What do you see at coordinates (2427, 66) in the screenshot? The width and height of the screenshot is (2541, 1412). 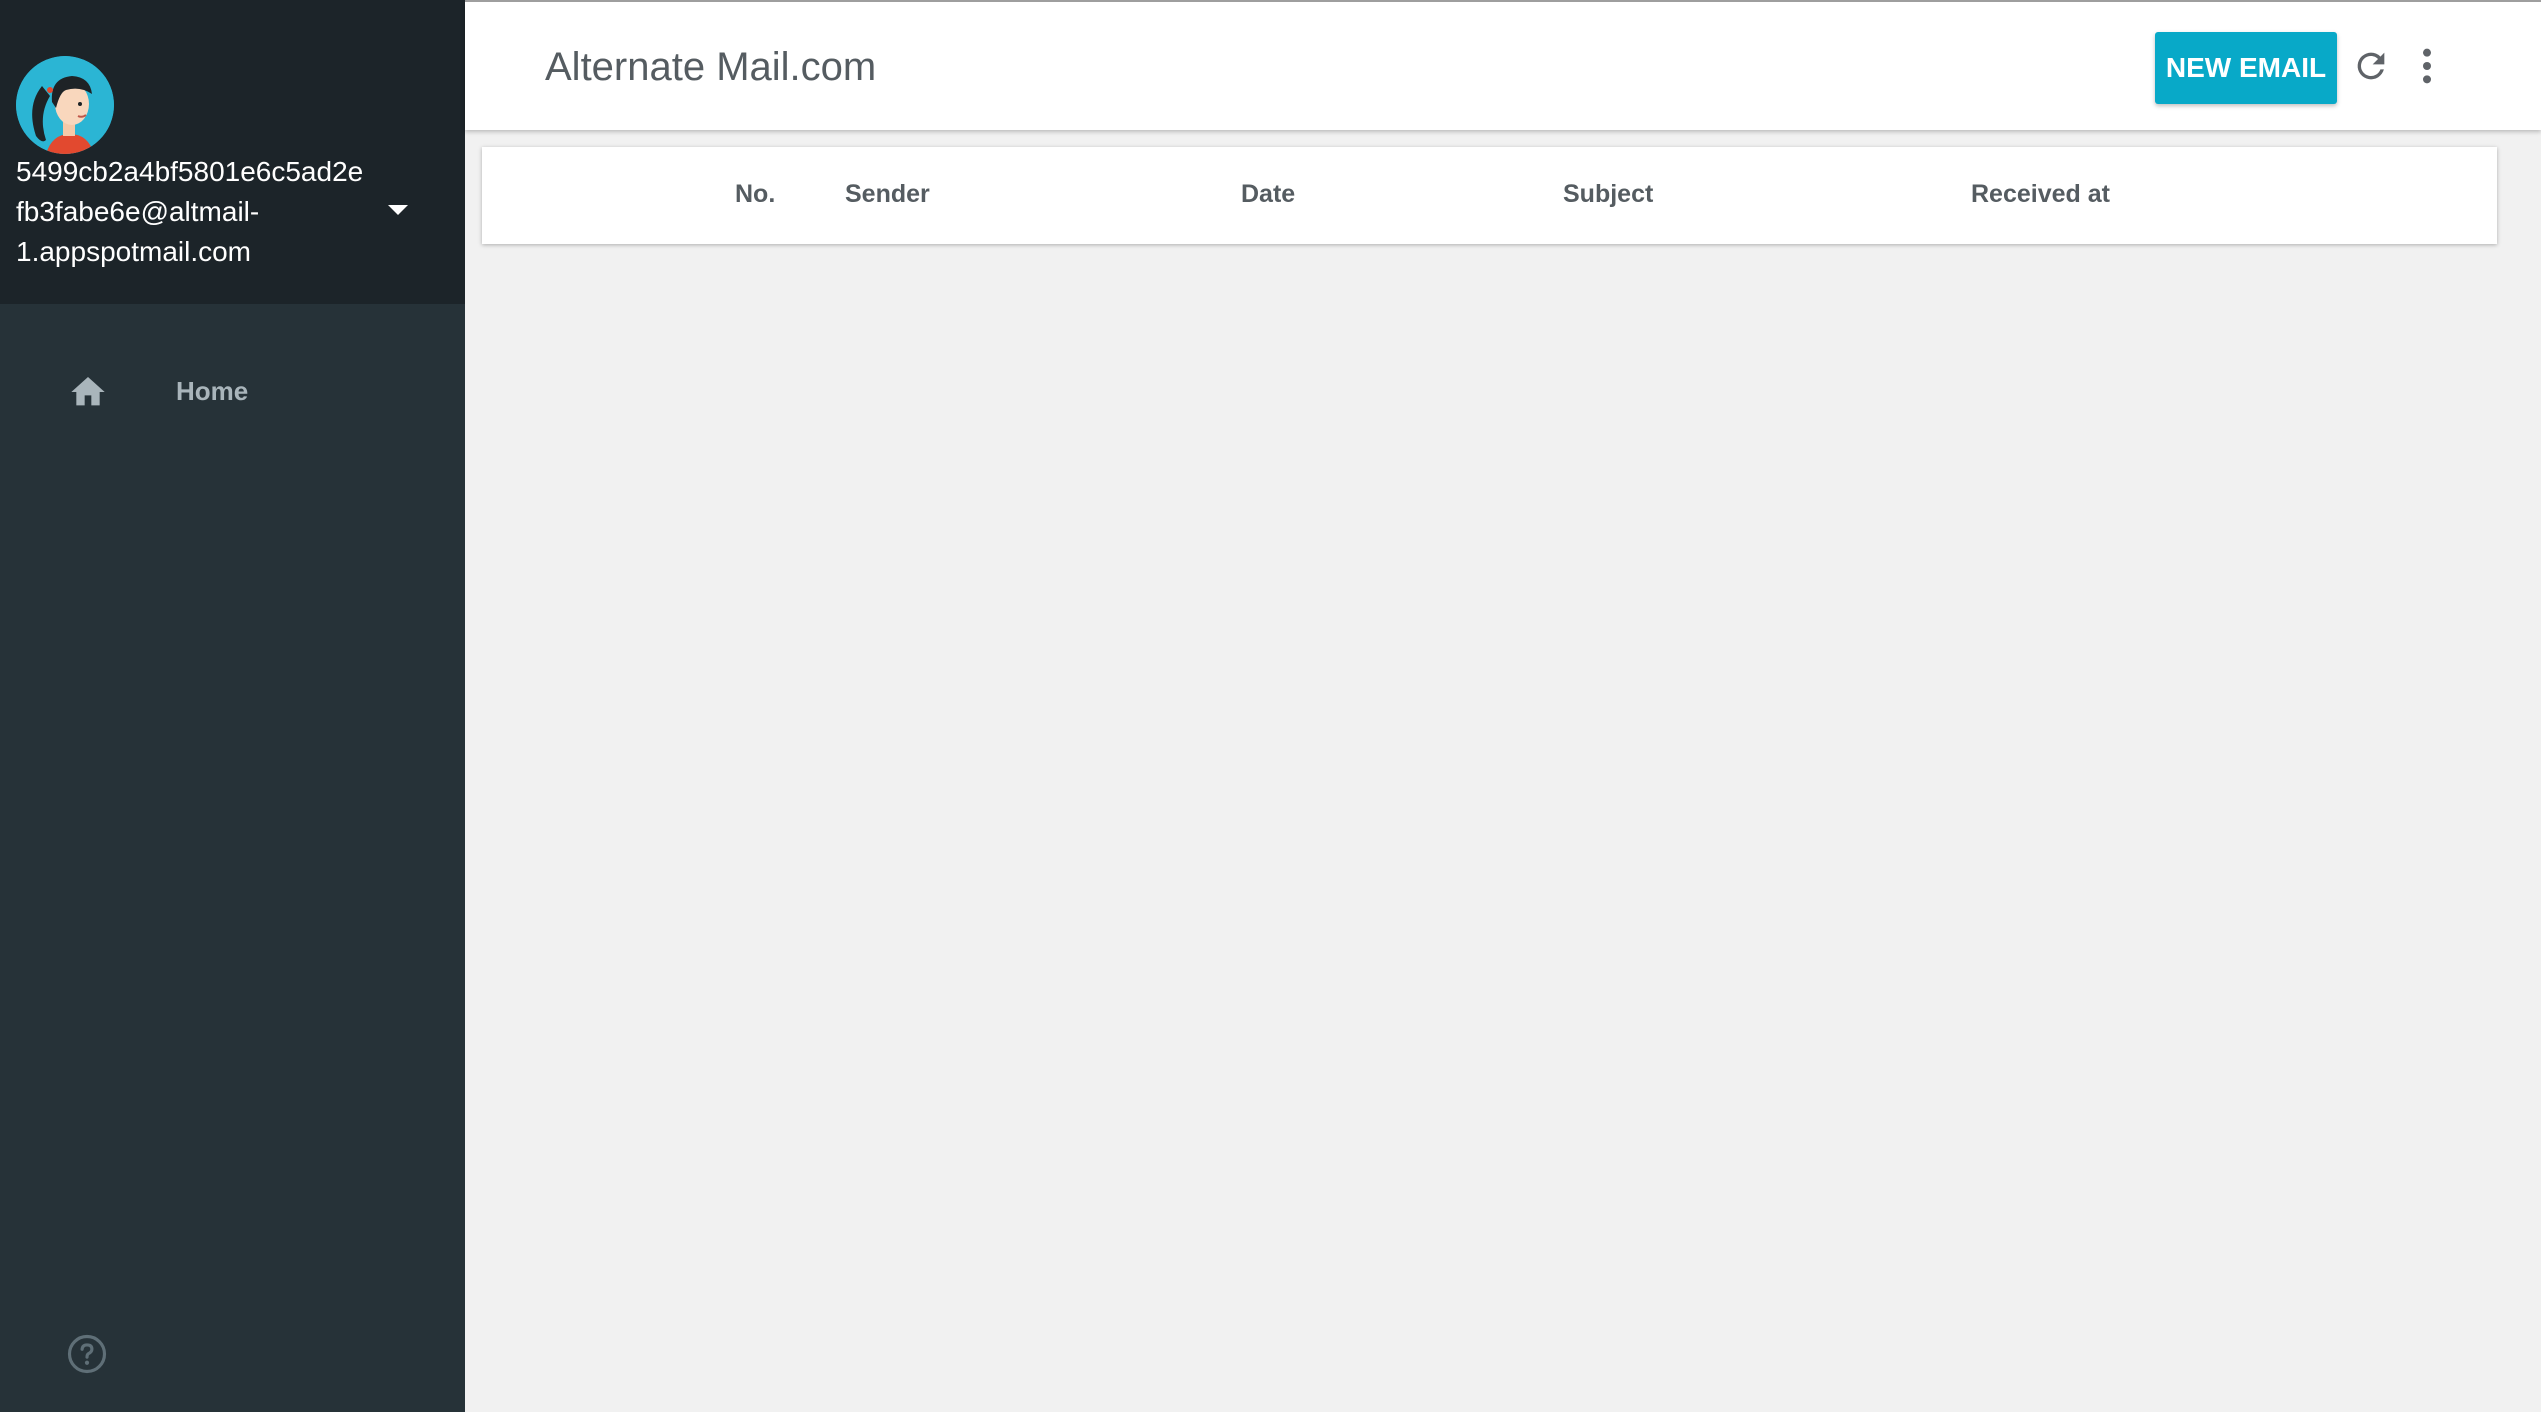 I see `more-vert-icon` at bounding box center [2427, 66].